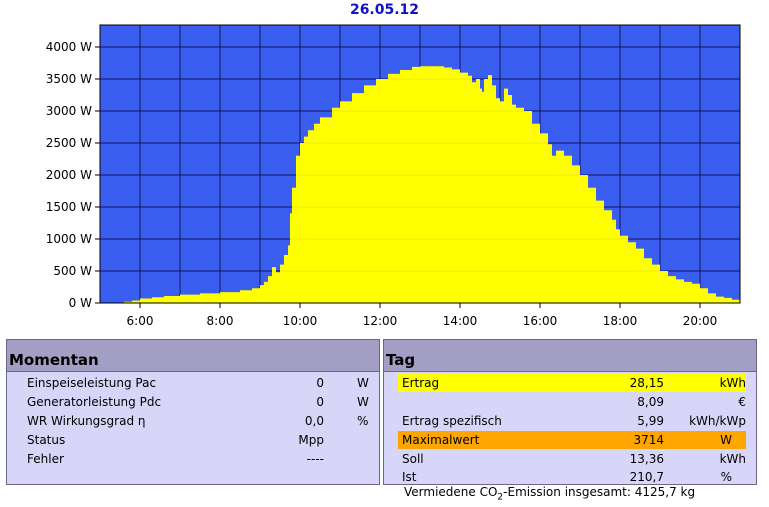 This screenshot has width=769, height=507. What do you see at coordinates (650, 421) in the screenshot?
I see `row-value: 5,99` at bounding box center [650, 421].